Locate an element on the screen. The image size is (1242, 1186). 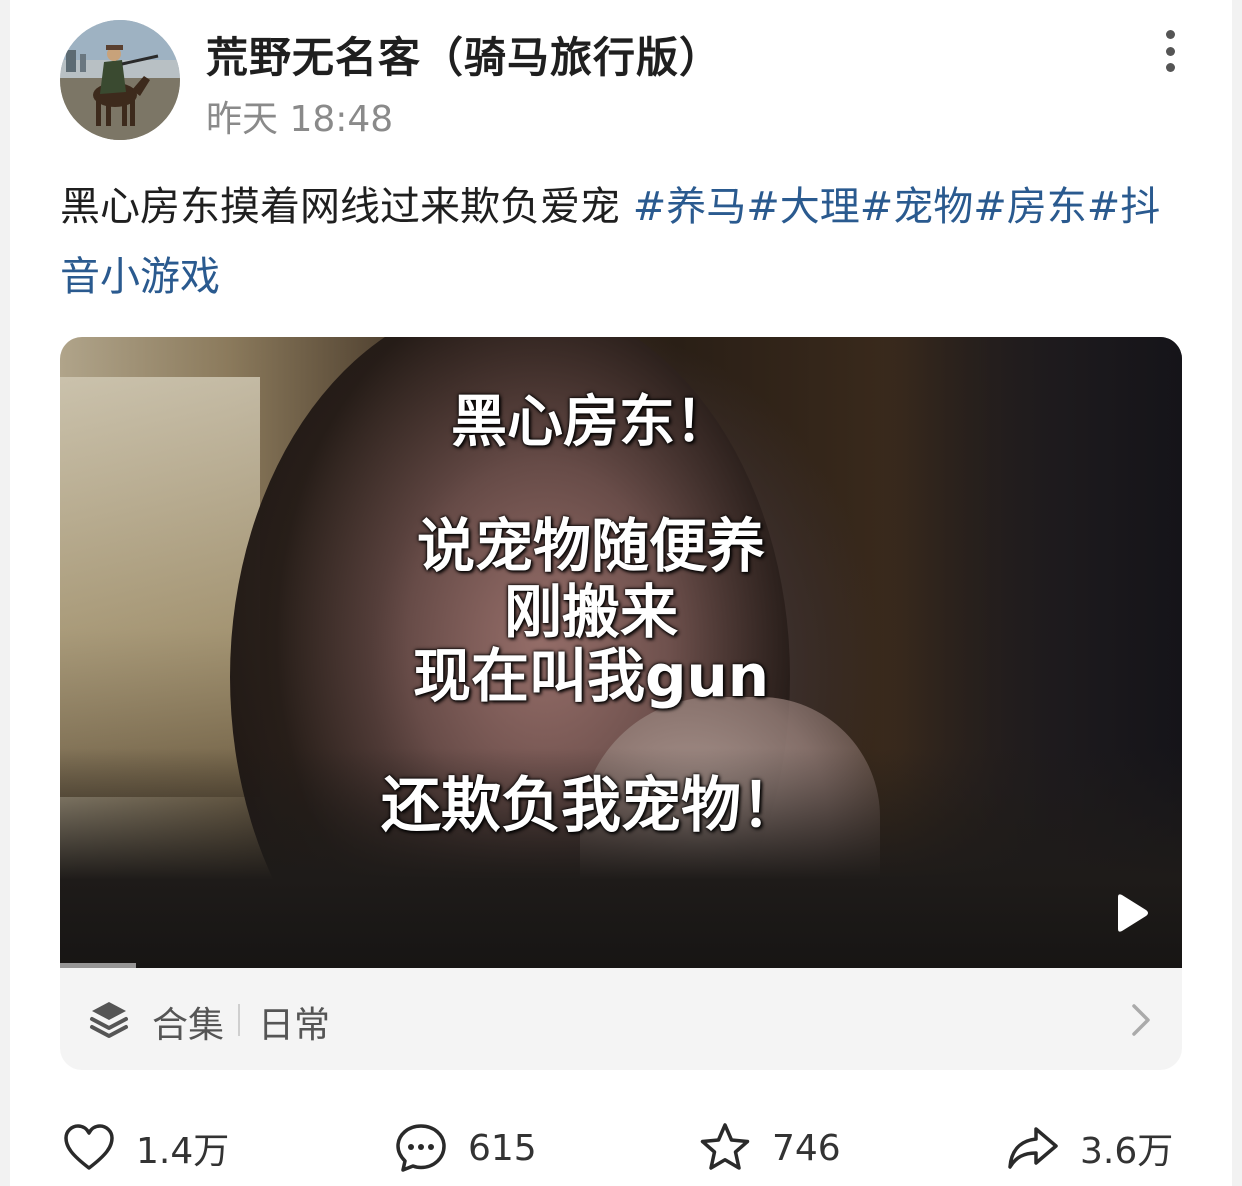
more-options-button is located at coordinates (1170, 51).